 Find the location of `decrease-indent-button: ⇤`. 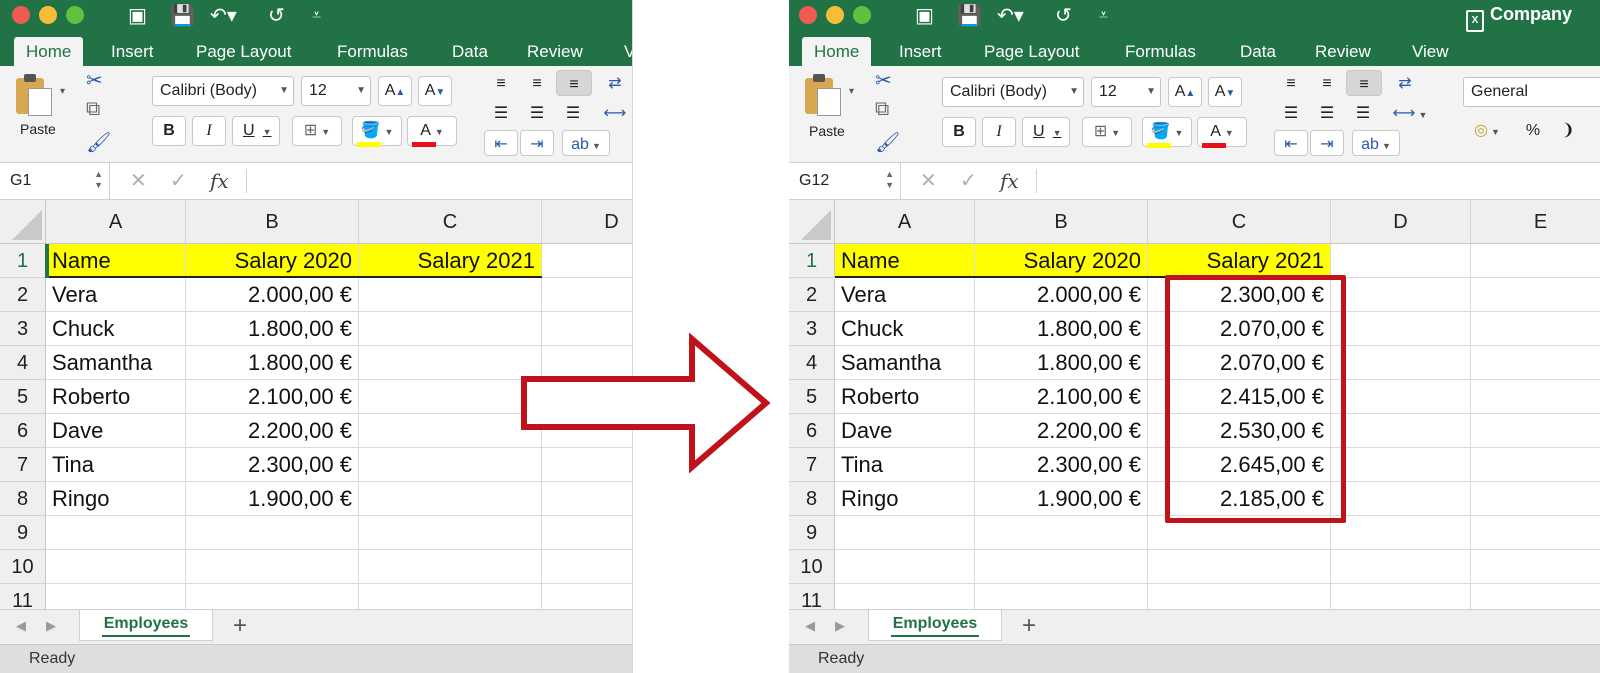

decrease-indent-button: ⇤ is located at coordinates (1291, 143).